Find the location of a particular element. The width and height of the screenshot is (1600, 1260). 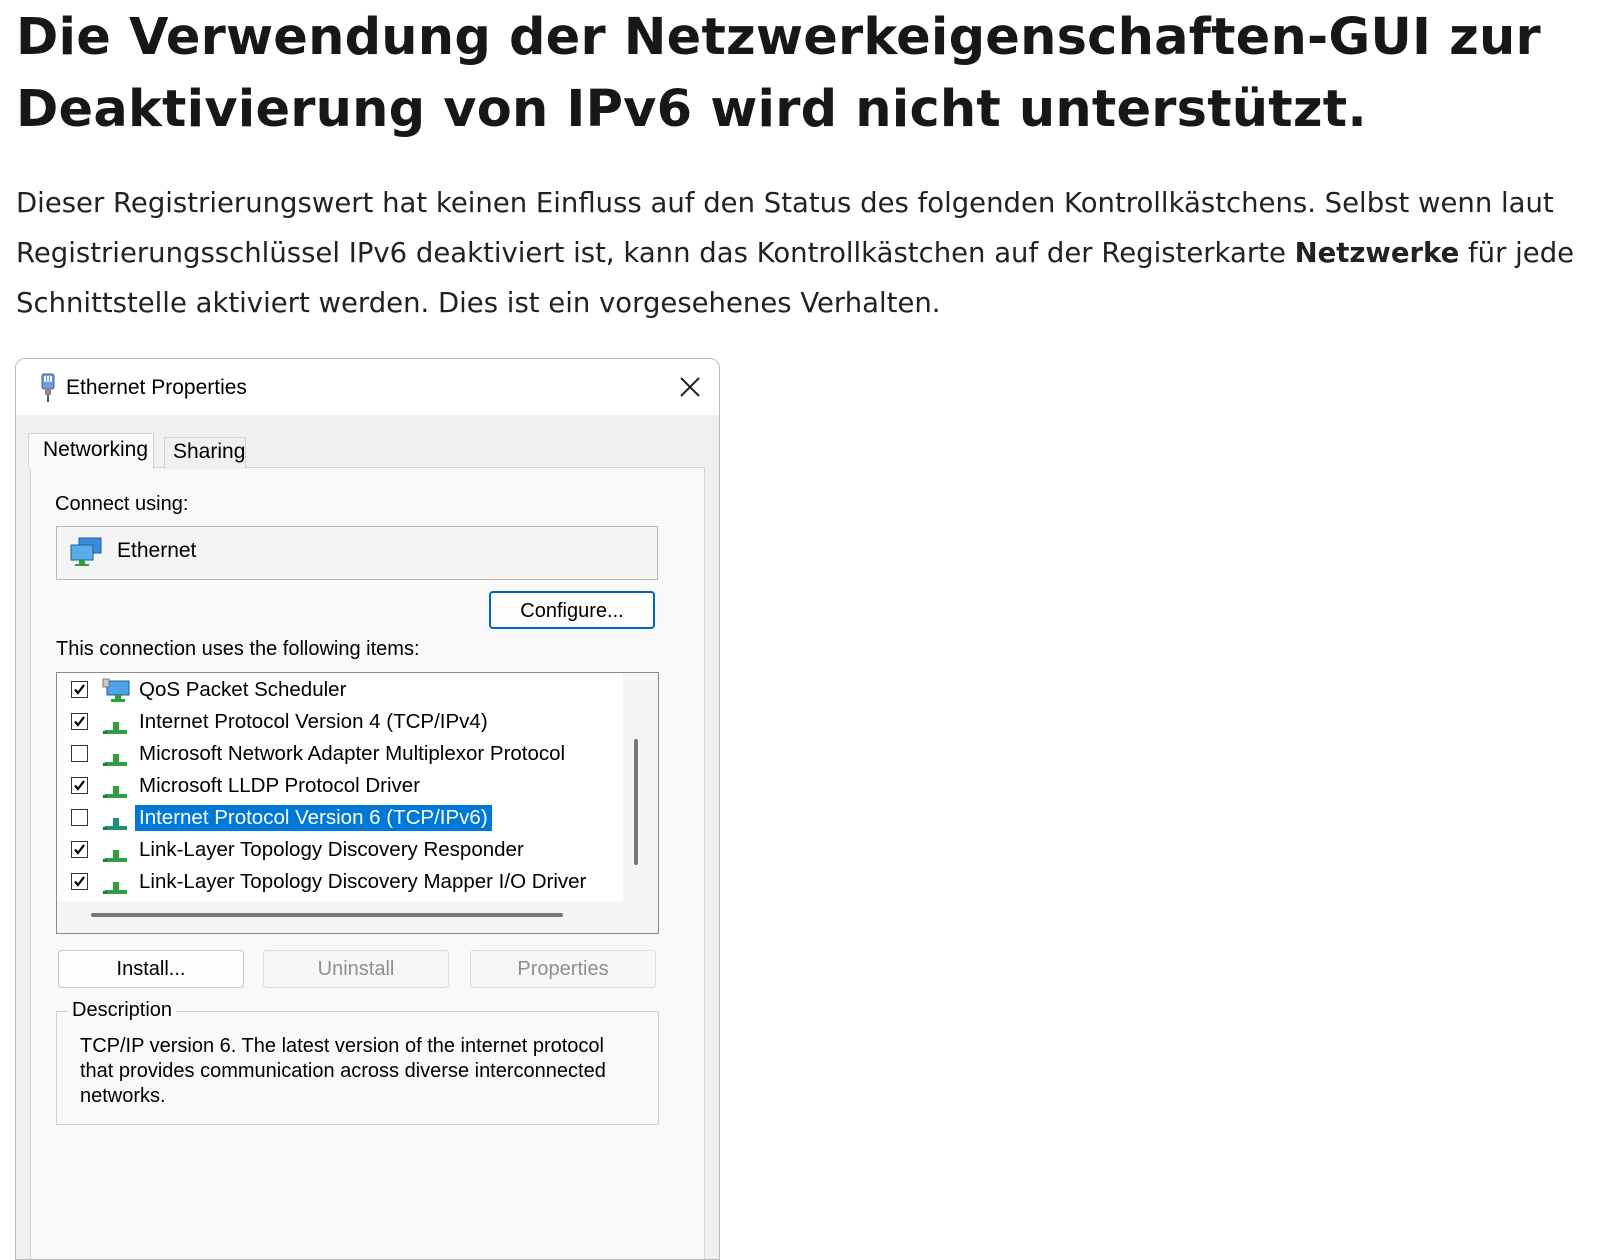

properties-button: Properties is located at coordinates (563, 969).